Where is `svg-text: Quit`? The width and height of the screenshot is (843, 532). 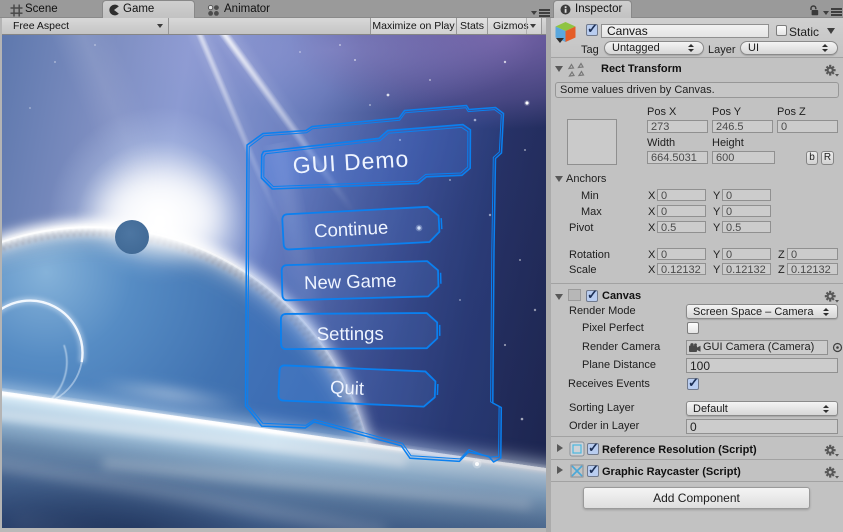 svg-text: Quit is located at coordinates (347, 387).